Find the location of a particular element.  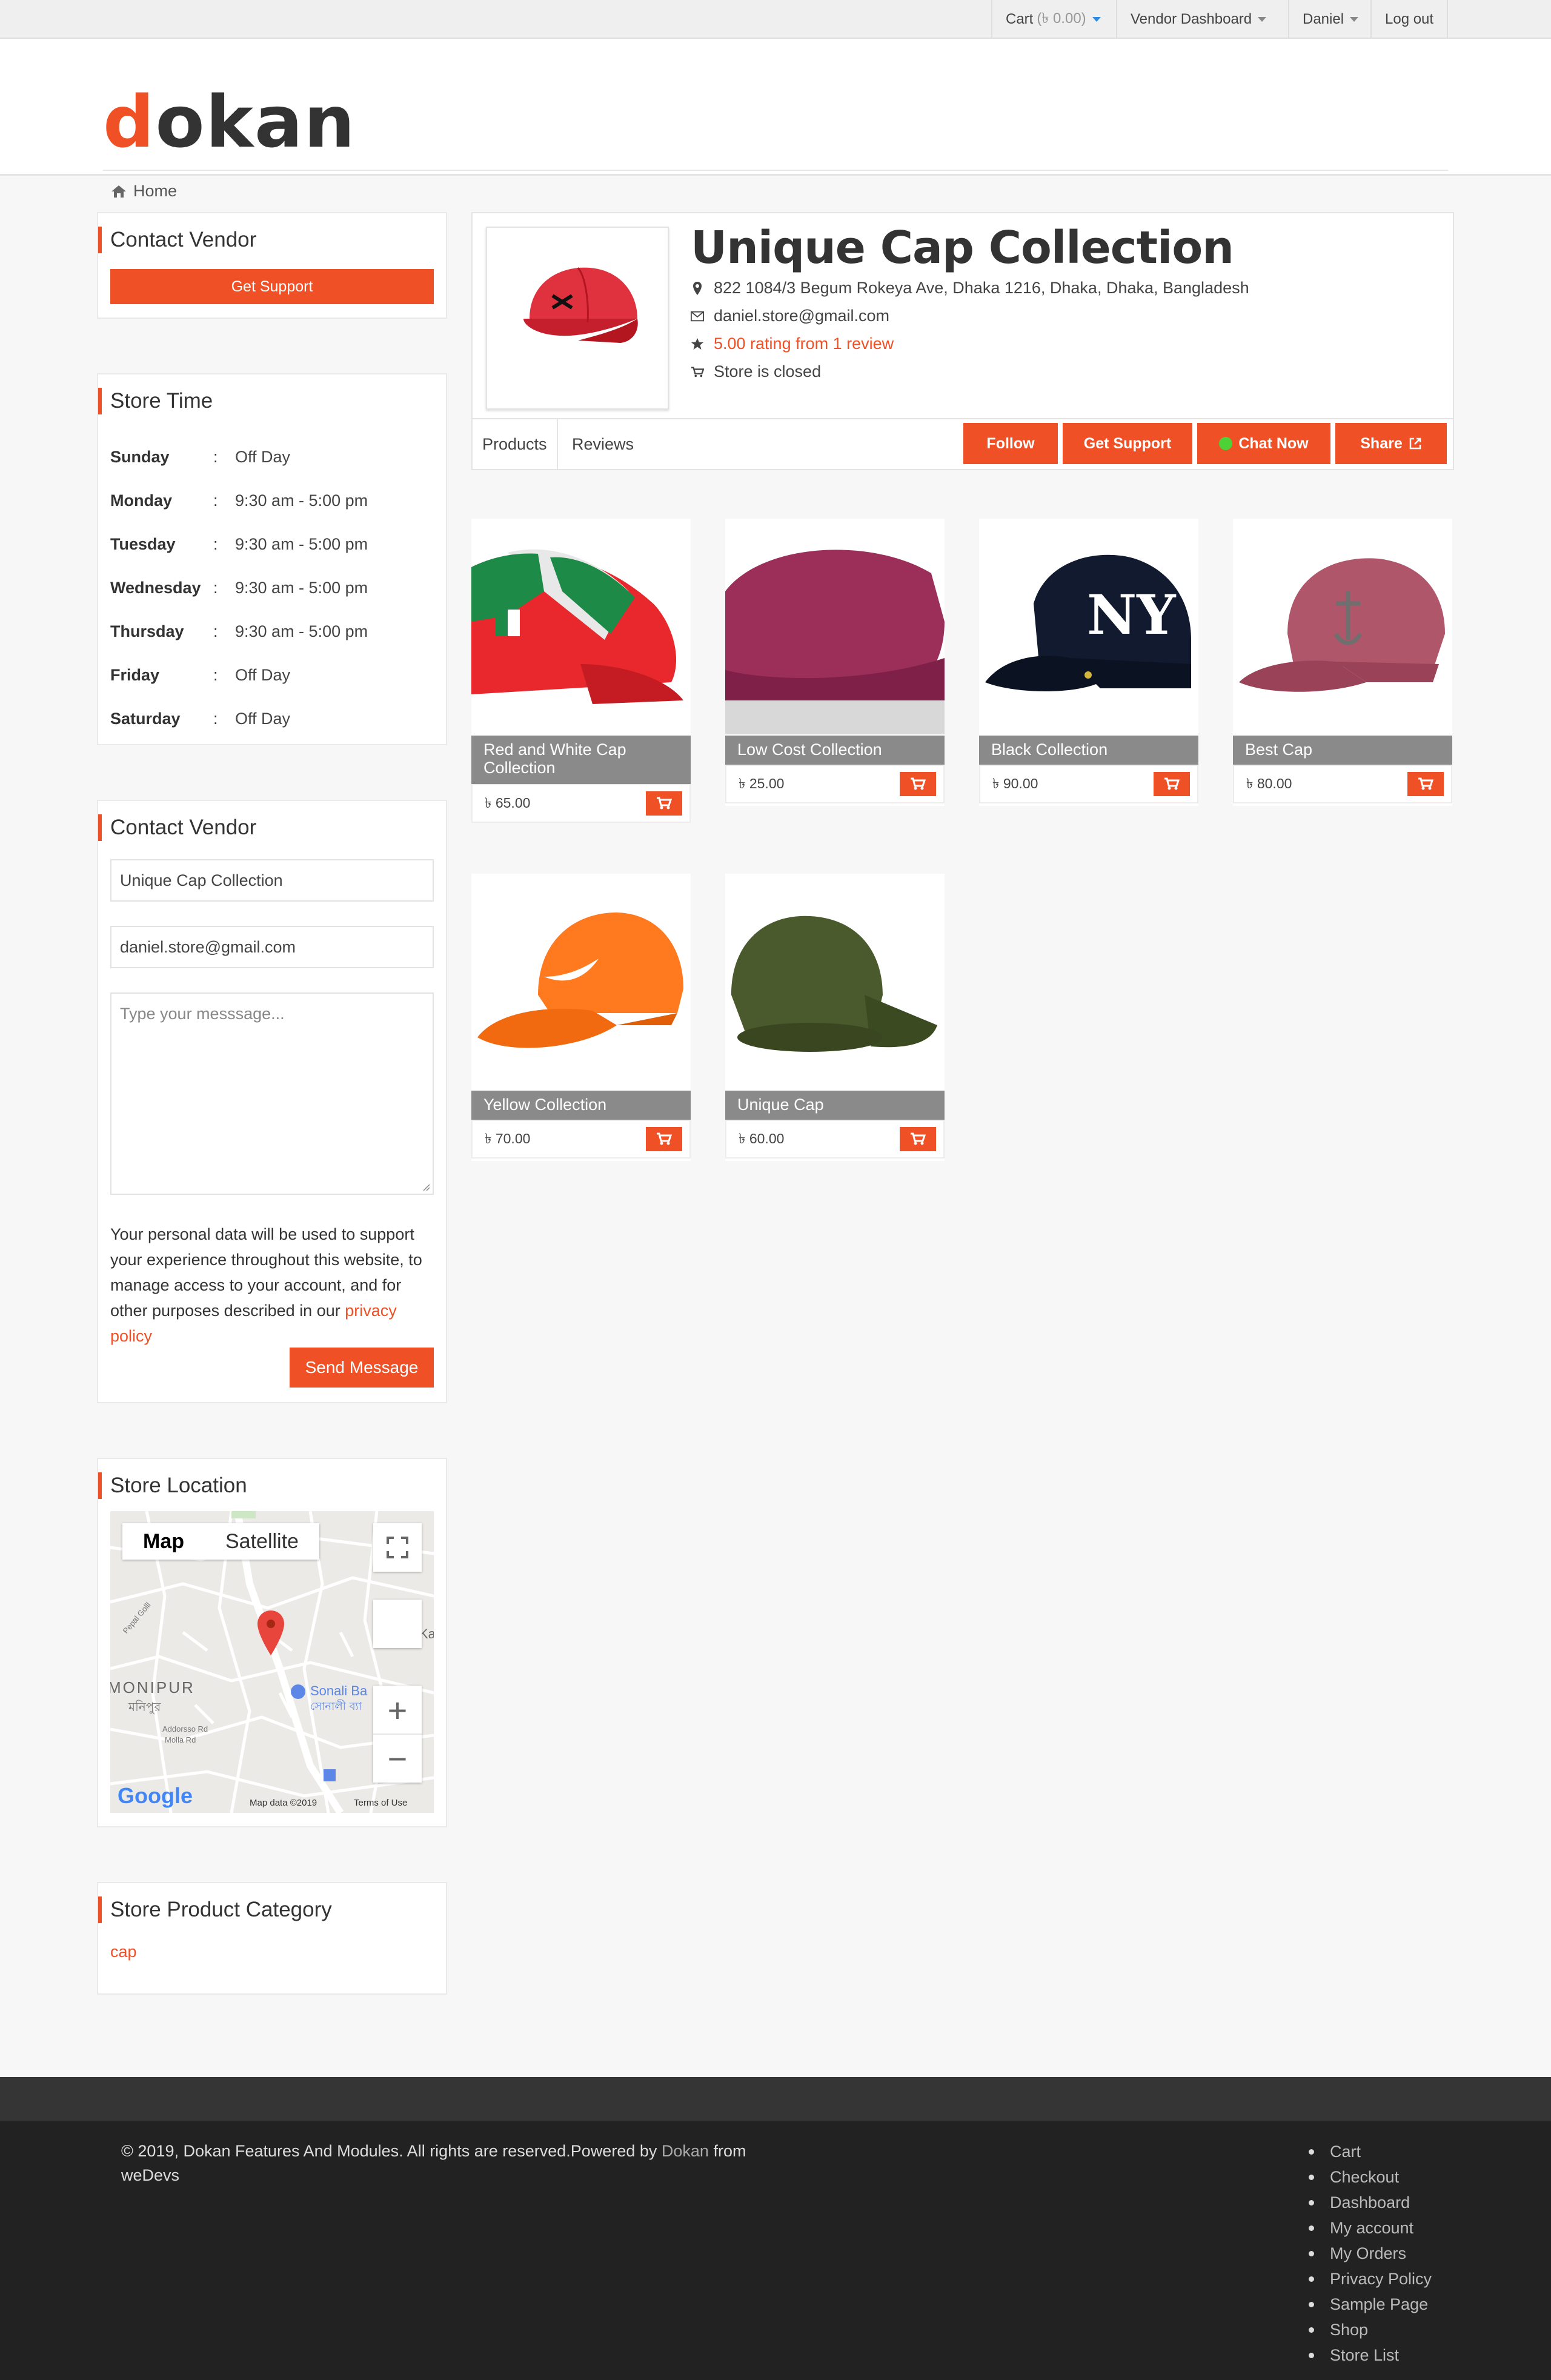

cart-menu: Cart (৳ 0.00) is located at coordinates (1052, 19).